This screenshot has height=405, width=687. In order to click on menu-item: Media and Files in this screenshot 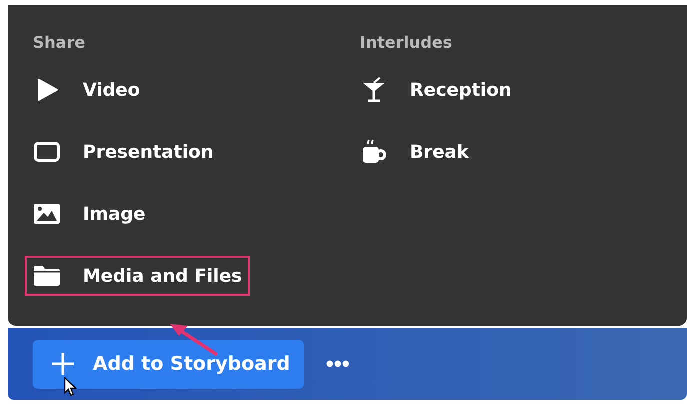, I will do `click(137, 276)`.